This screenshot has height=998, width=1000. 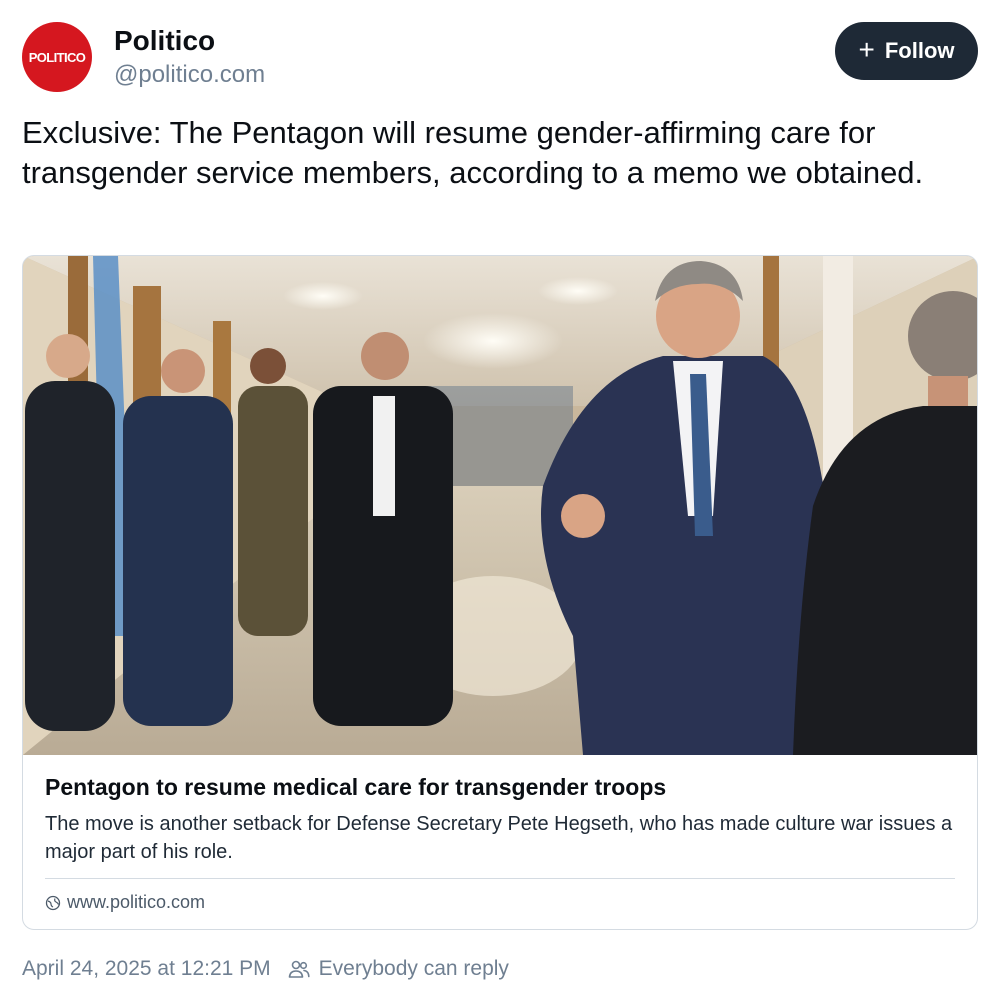 I want to click on author-handle: @politico.com, so click(x=189, y=75).